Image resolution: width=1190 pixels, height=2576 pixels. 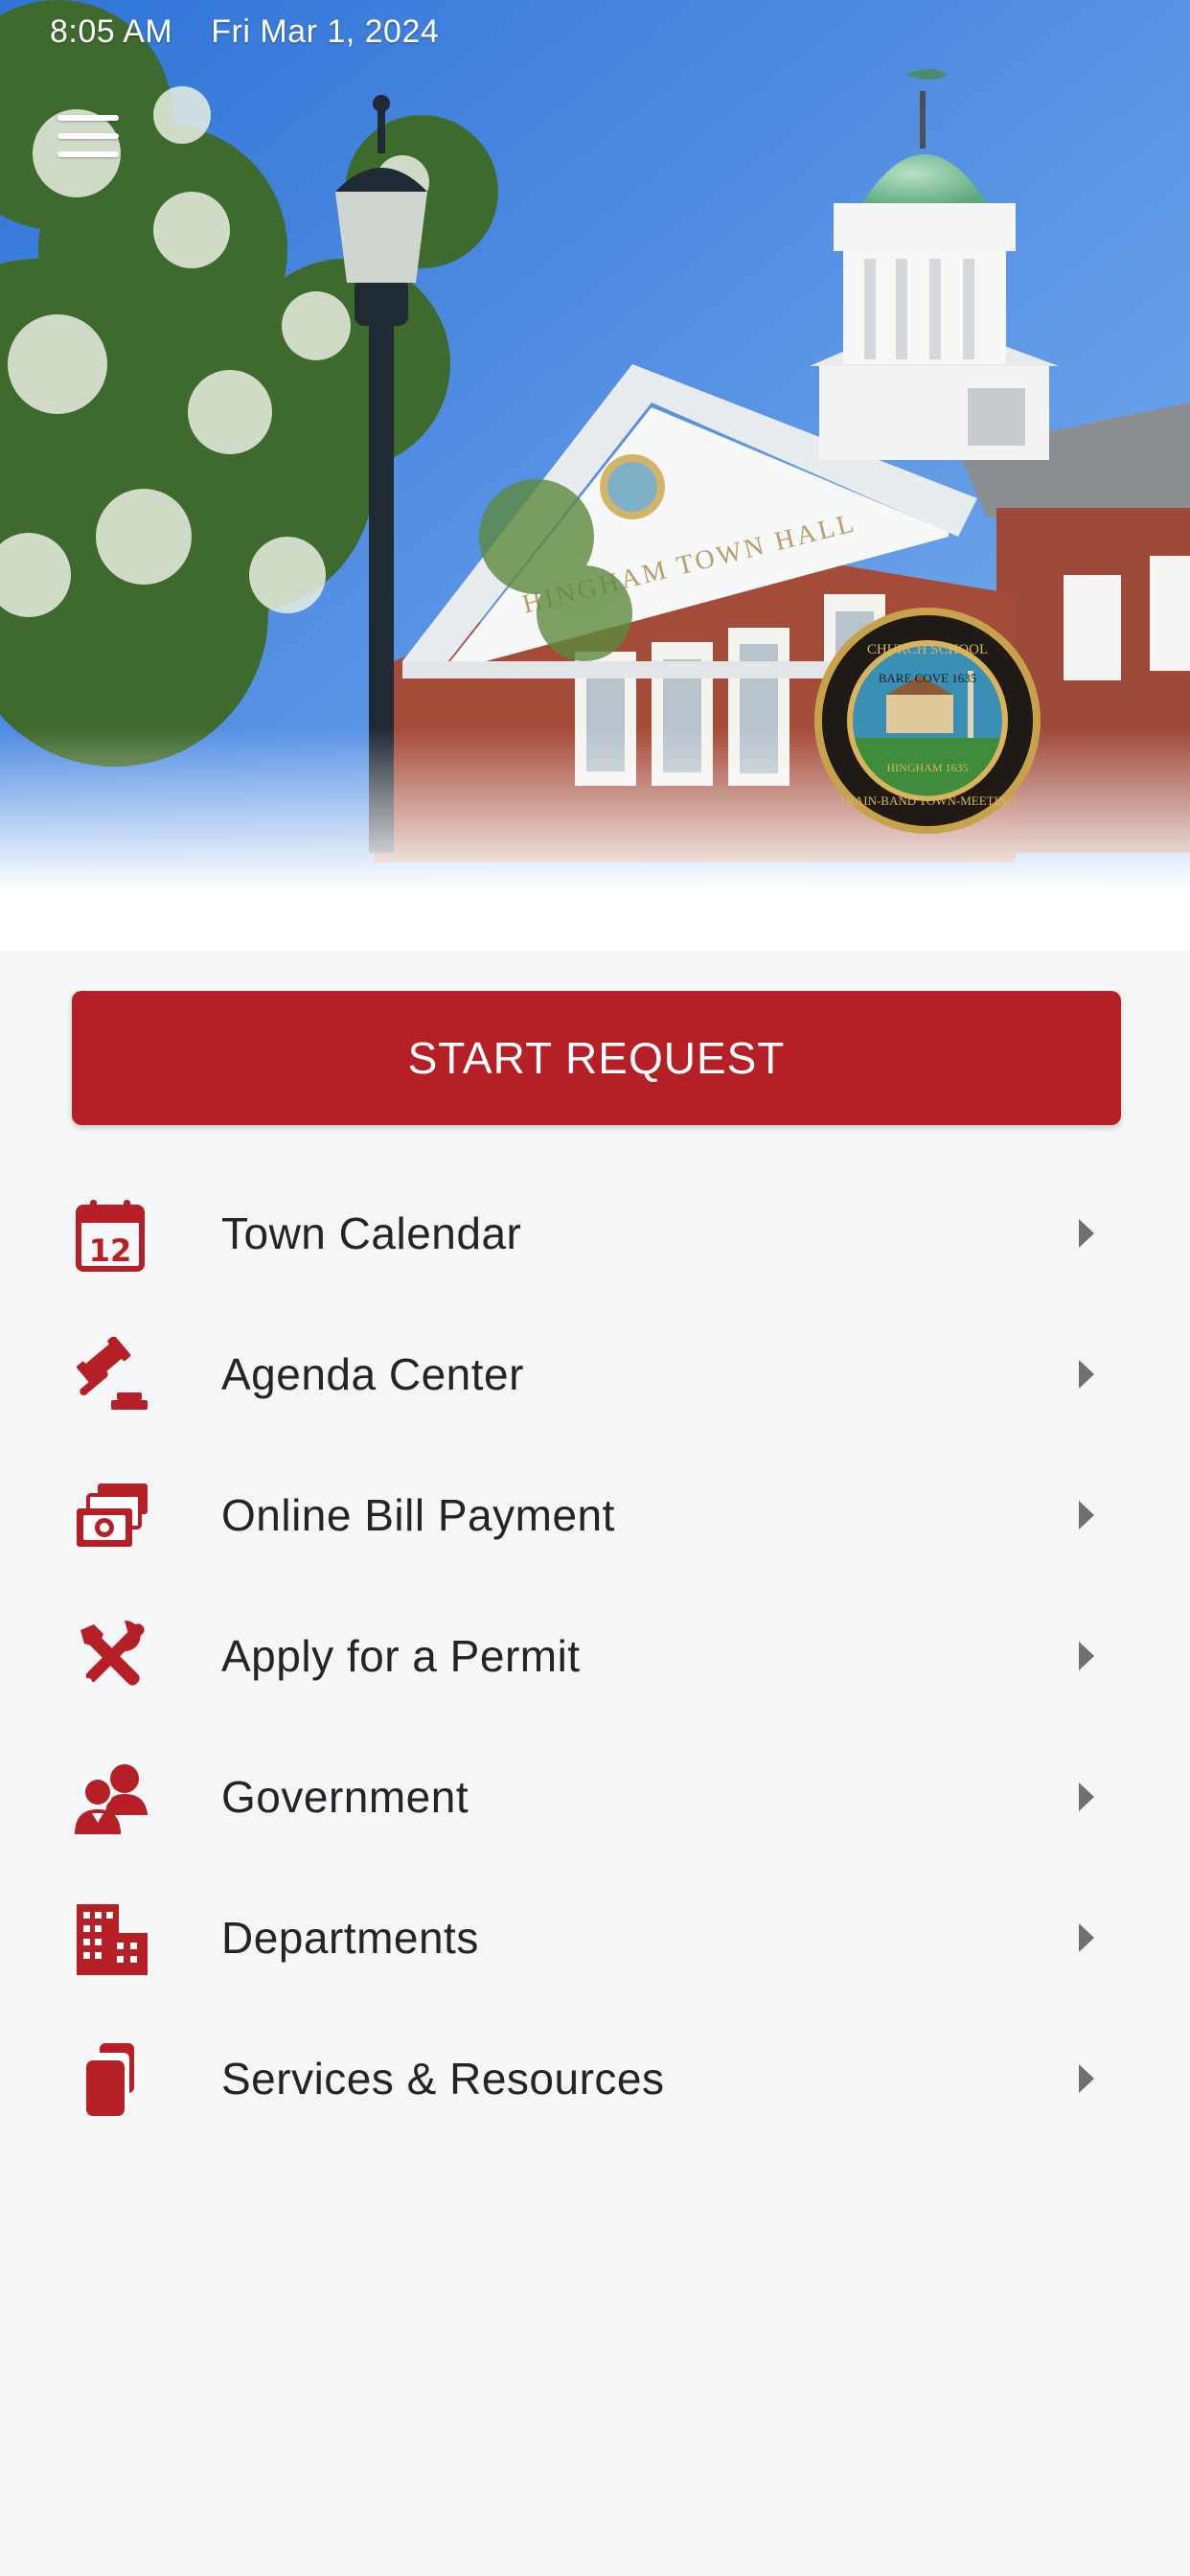 I want to click on menu-item-label: Services & Resources, so click(x=443, y=2079).